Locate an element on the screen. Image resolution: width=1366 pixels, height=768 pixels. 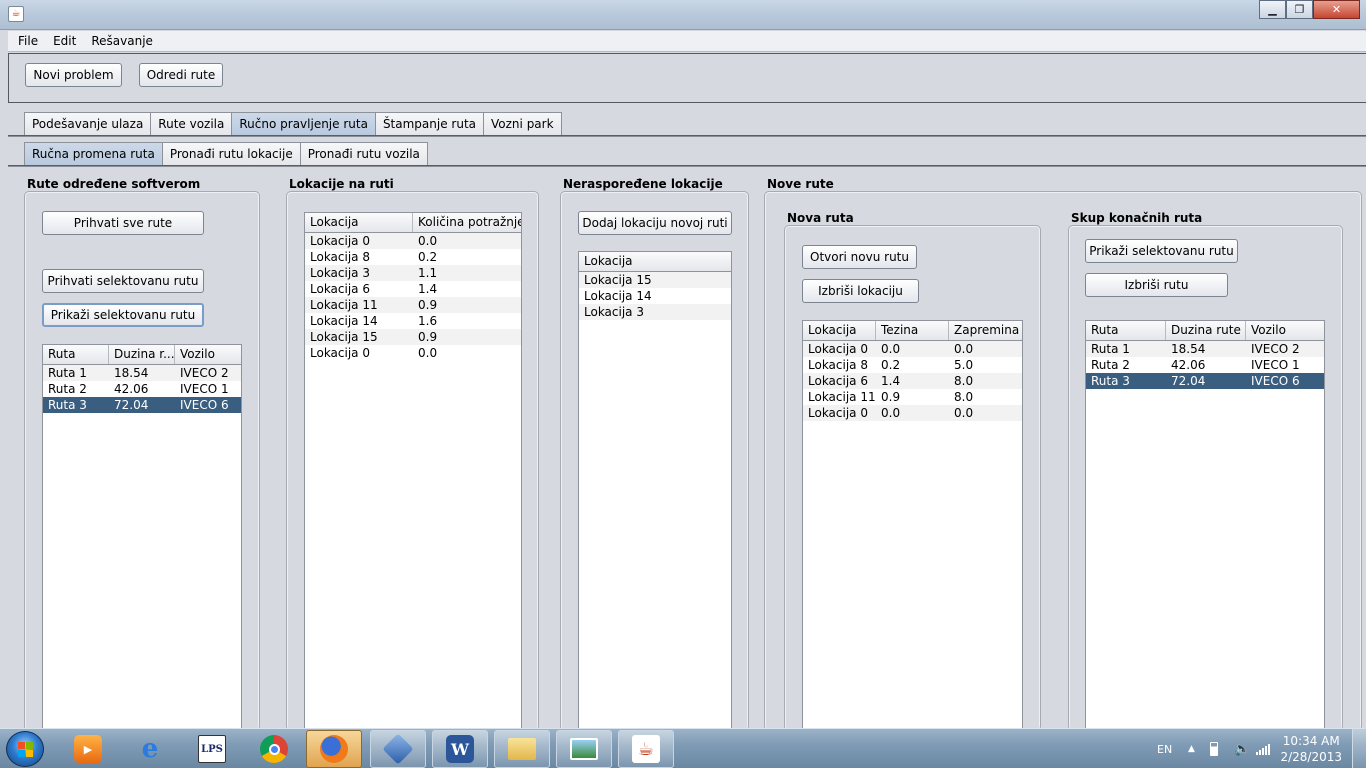
table-row: Lokacija 11 0.9 8.0 is located at coordinates (912, 397).